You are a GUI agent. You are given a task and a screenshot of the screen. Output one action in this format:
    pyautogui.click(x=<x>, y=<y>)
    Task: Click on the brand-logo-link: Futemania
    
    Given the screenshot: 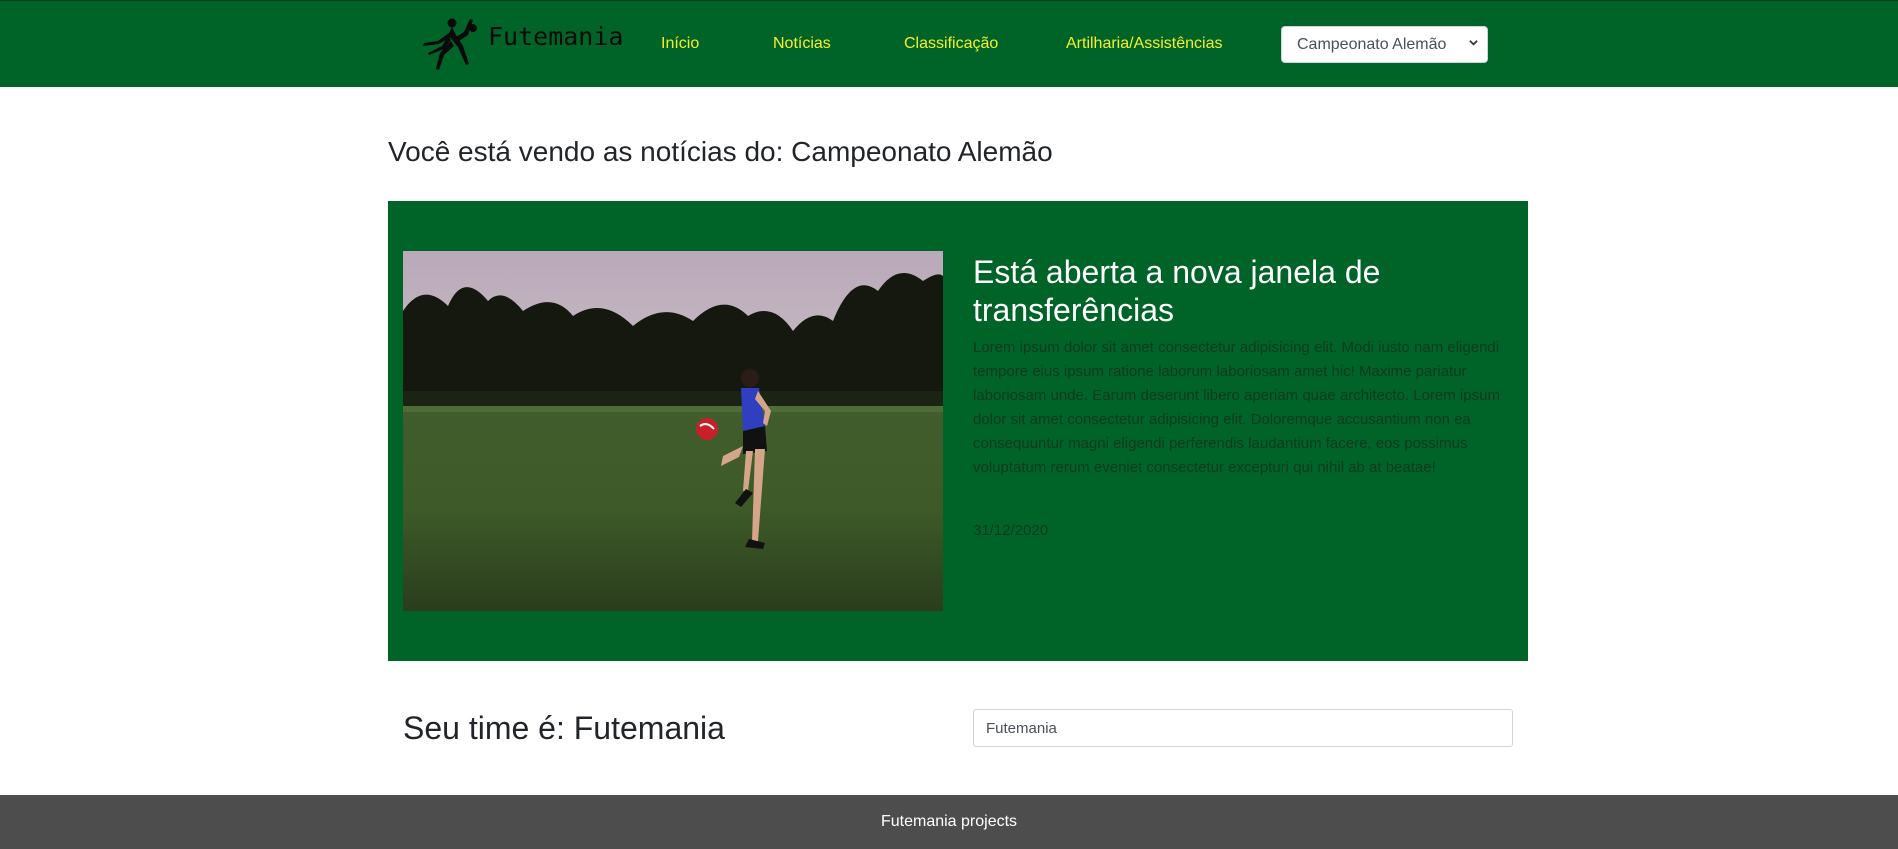 What is the action you would take?
    pyautogui.click(x=520, y=44)
    